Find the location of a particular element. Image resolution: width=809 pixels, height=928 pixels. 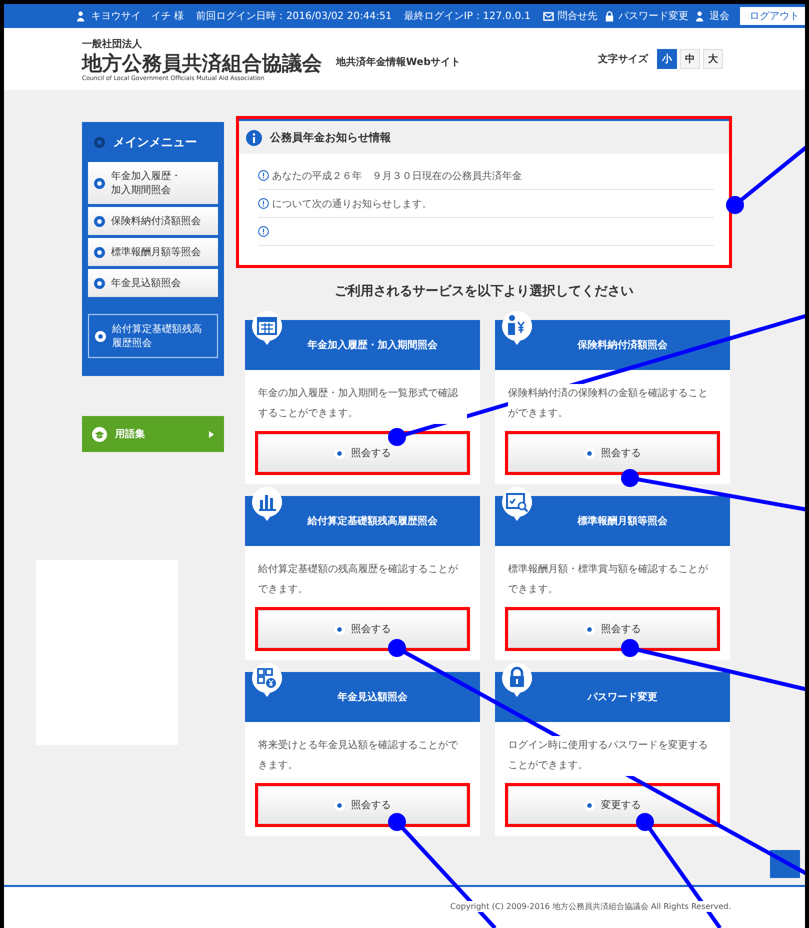

calendar-search-icon is located at coordinates (517, 504).